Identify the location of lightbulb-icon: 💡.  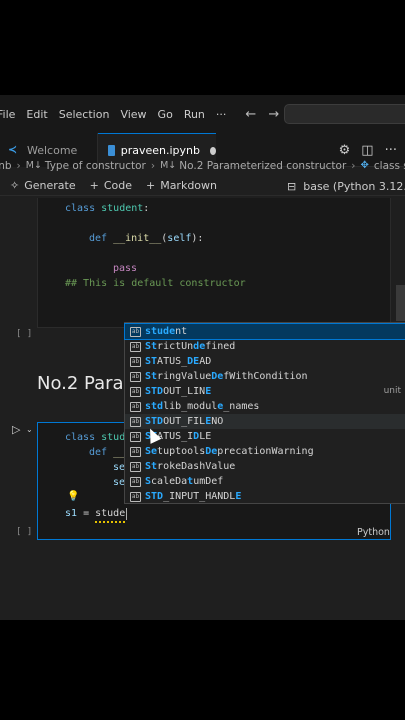
(73, 496).